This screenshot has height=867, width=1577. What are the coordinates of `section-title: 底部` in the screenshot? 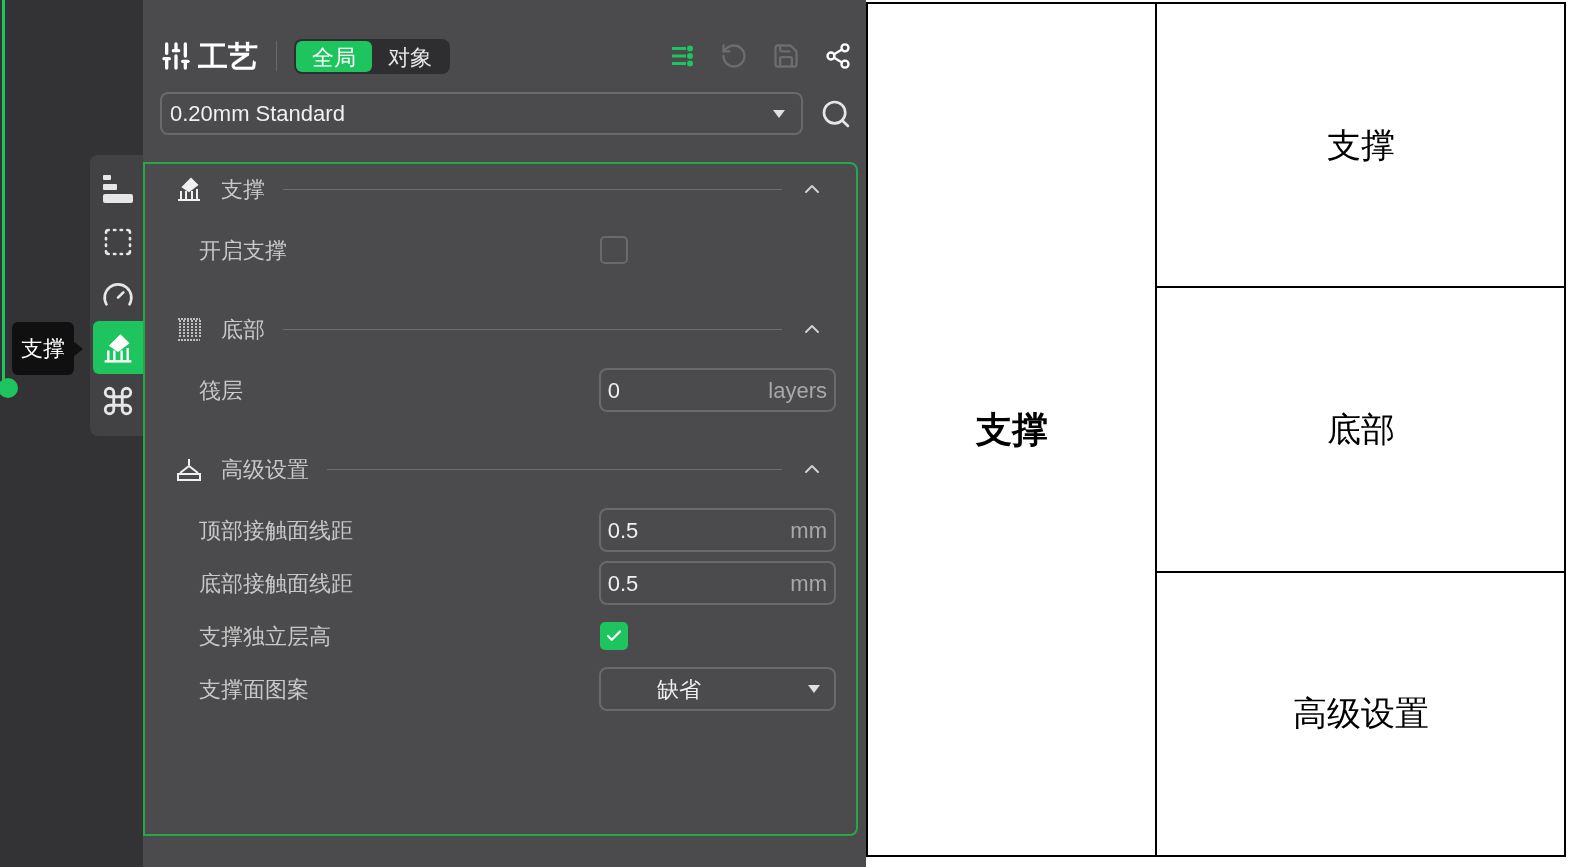 It's located at (243, 329).